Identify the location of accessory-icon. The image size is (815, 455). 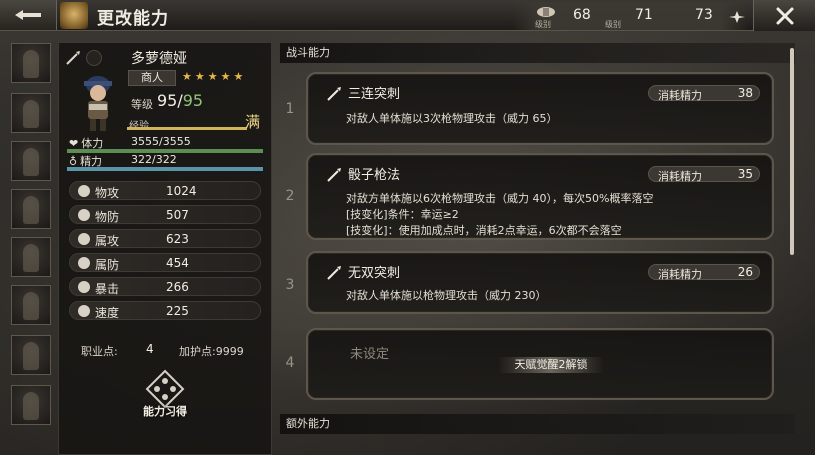
(94, 58).